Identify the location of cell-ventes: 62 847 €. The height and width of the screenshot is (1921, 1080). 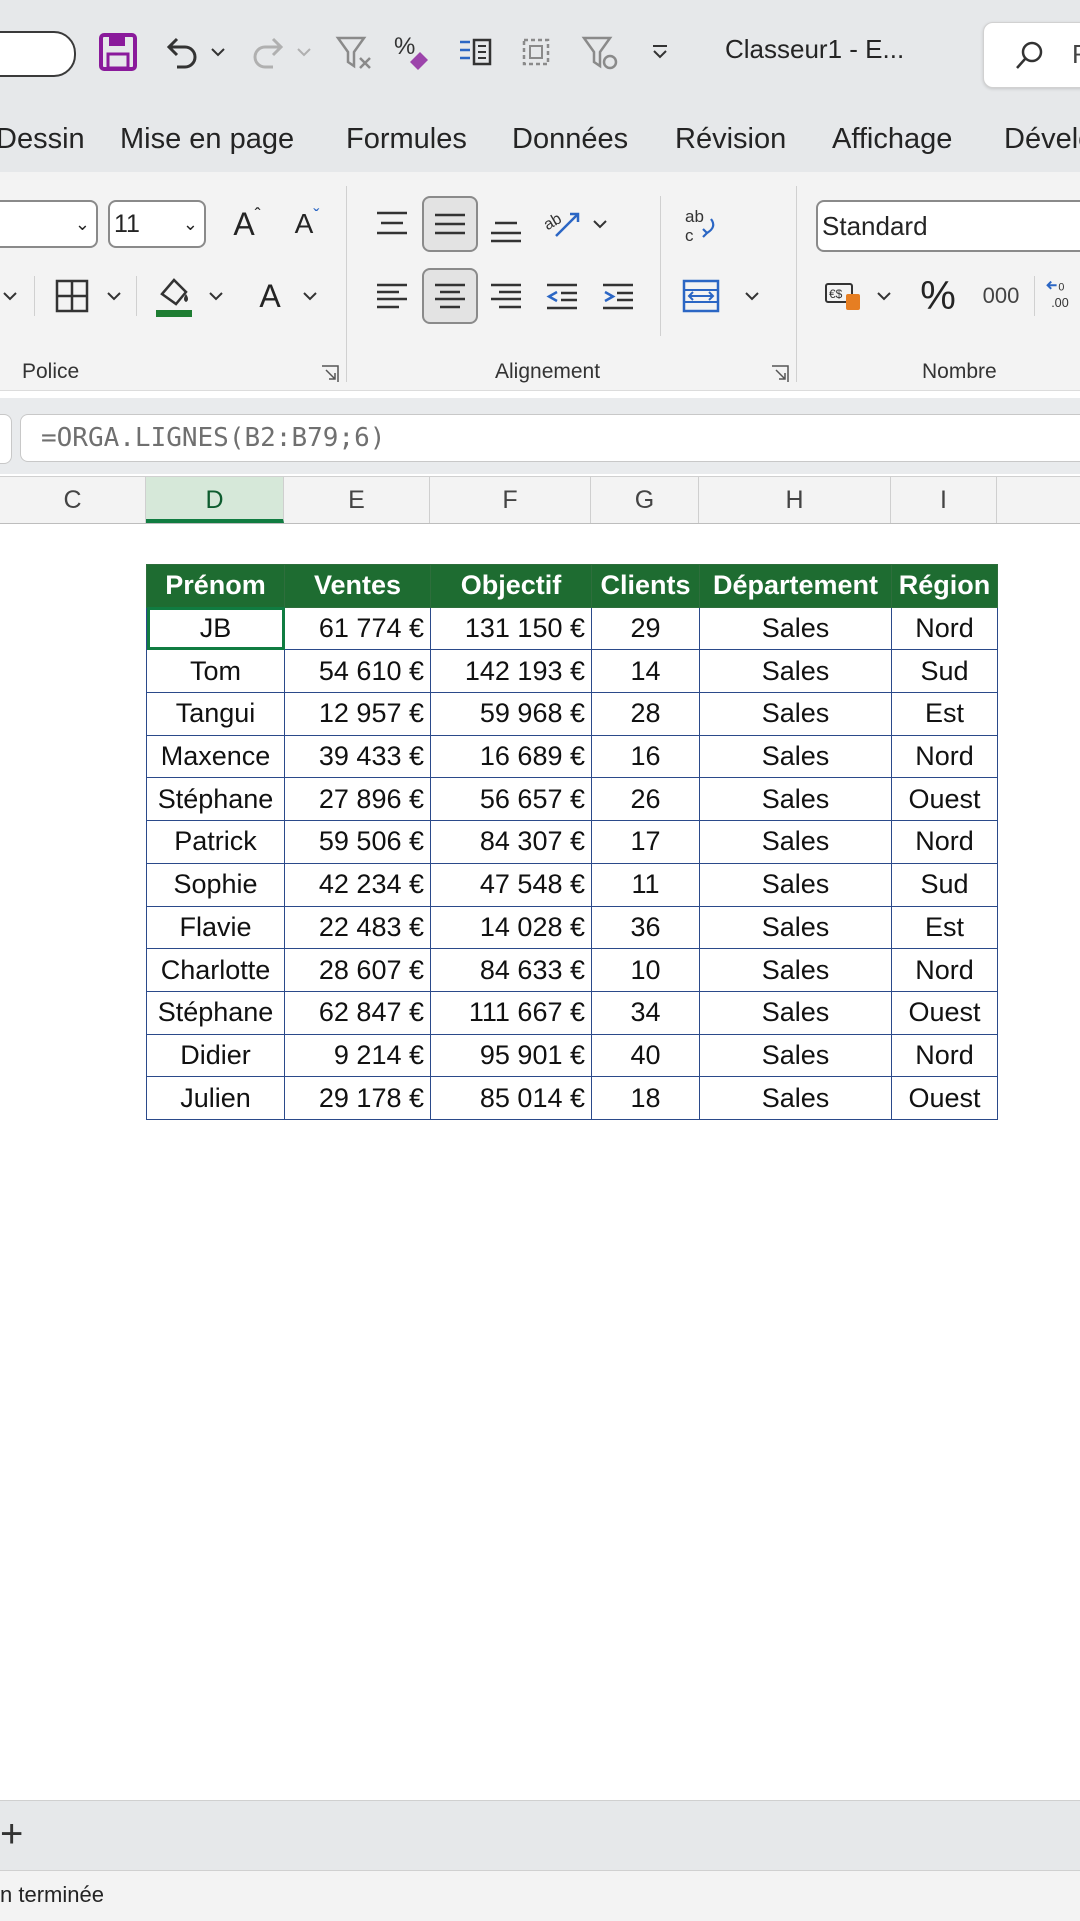
(357, 1012).